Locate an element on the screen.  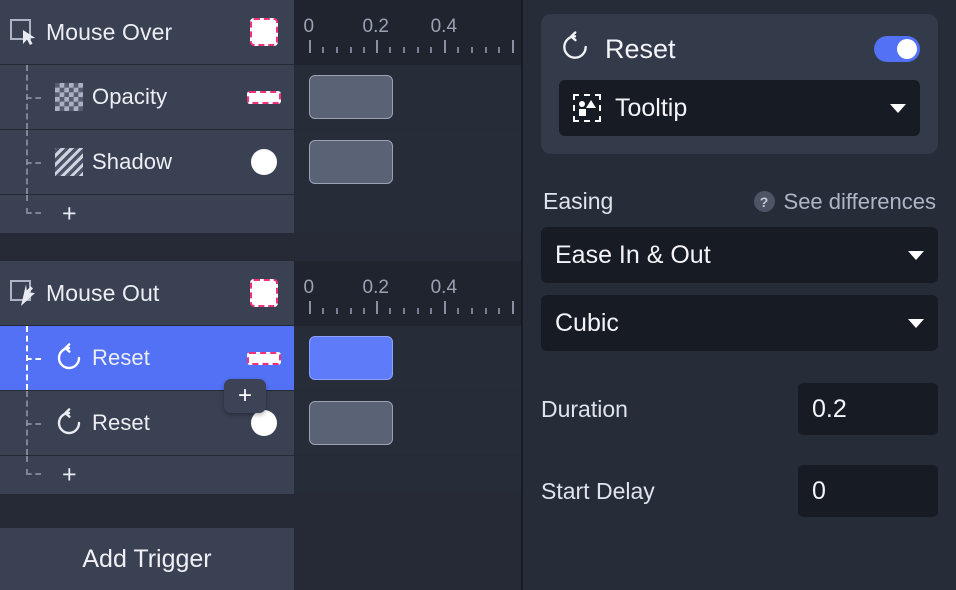
action-label: Shadow is located at coordinates (132, 161).